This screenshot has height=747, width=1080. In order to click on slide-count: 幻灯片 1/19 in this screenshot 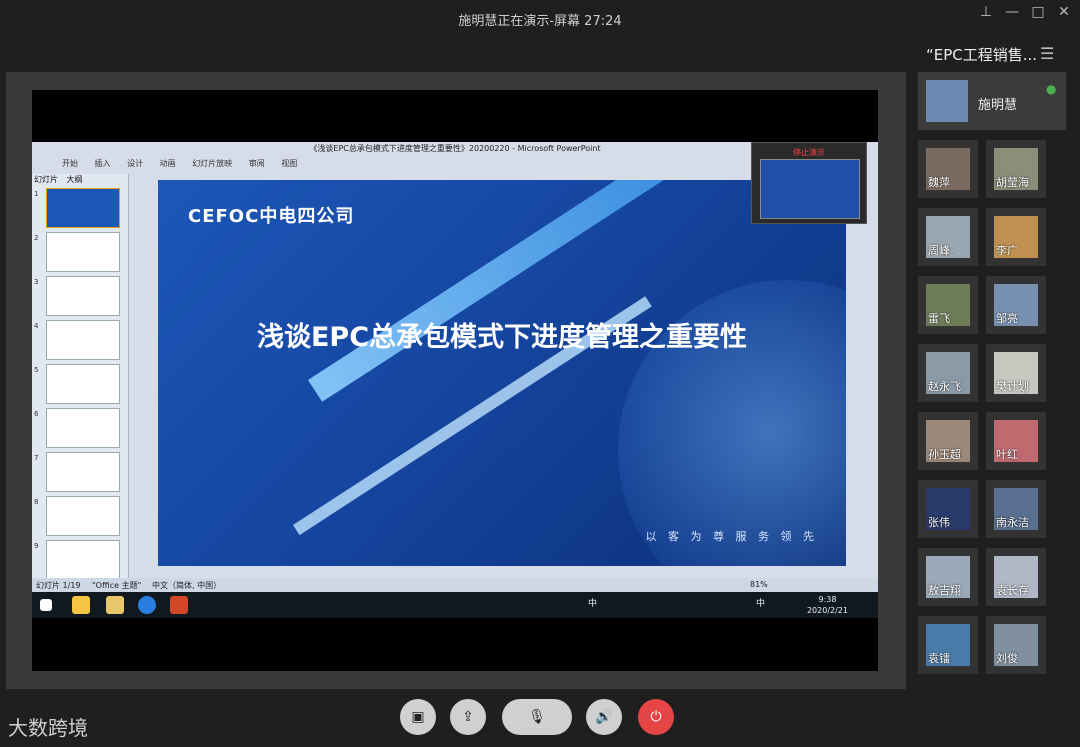, I will do `click(58, 585)`.